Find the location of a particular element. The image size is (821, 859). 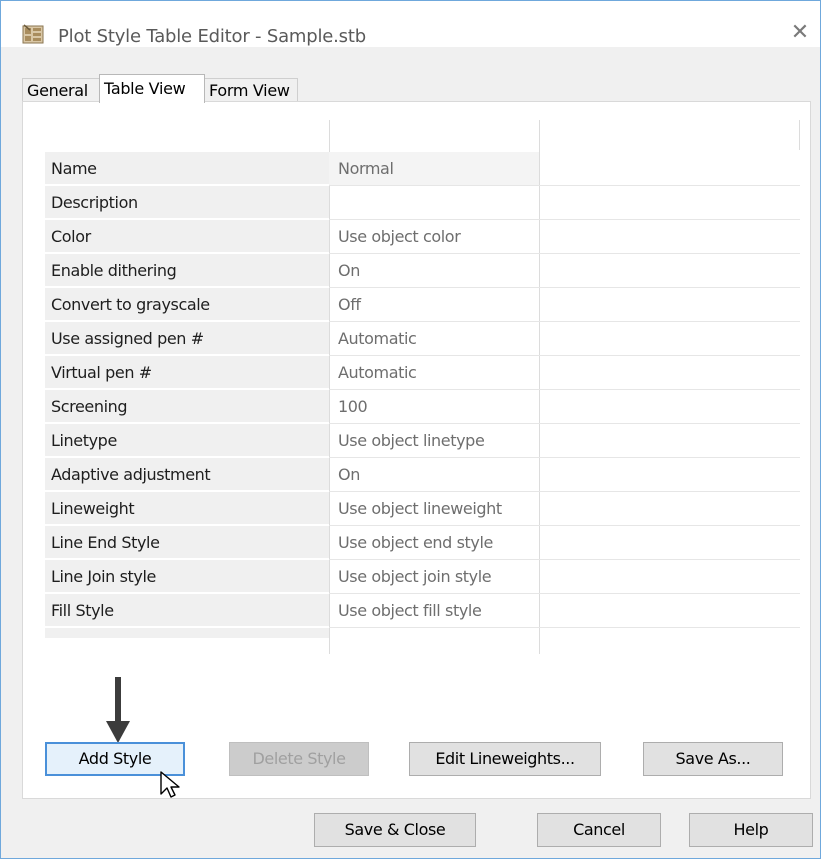

plot-style-table-icon is located at coordinates (33, 34).